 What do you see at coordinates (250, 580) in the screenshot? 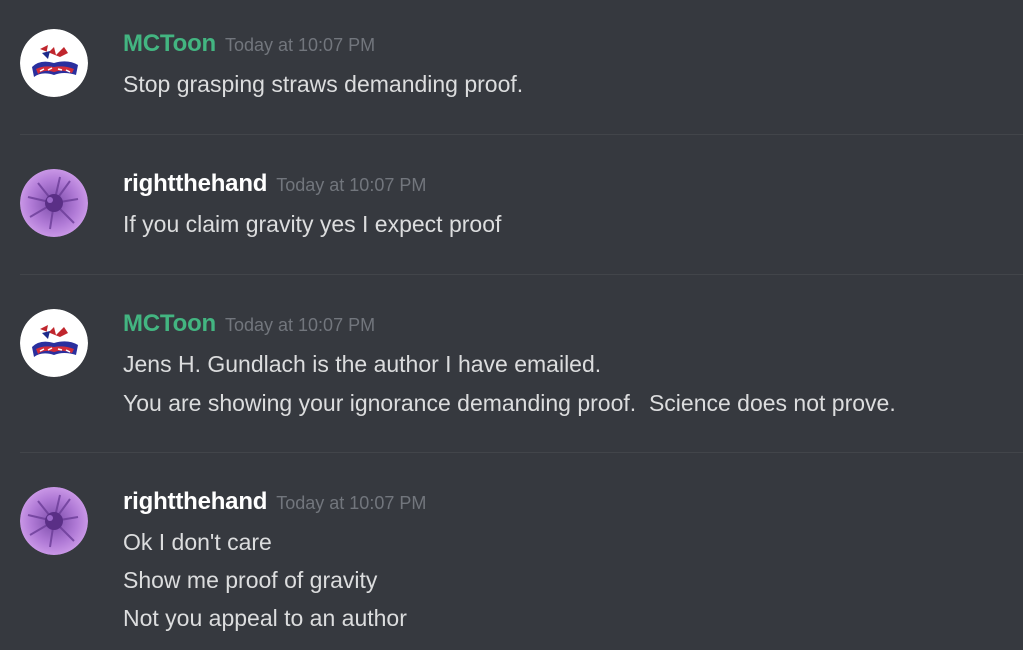
I see `message-text: Show me proof of gravity` at bounding box center [250, 580].